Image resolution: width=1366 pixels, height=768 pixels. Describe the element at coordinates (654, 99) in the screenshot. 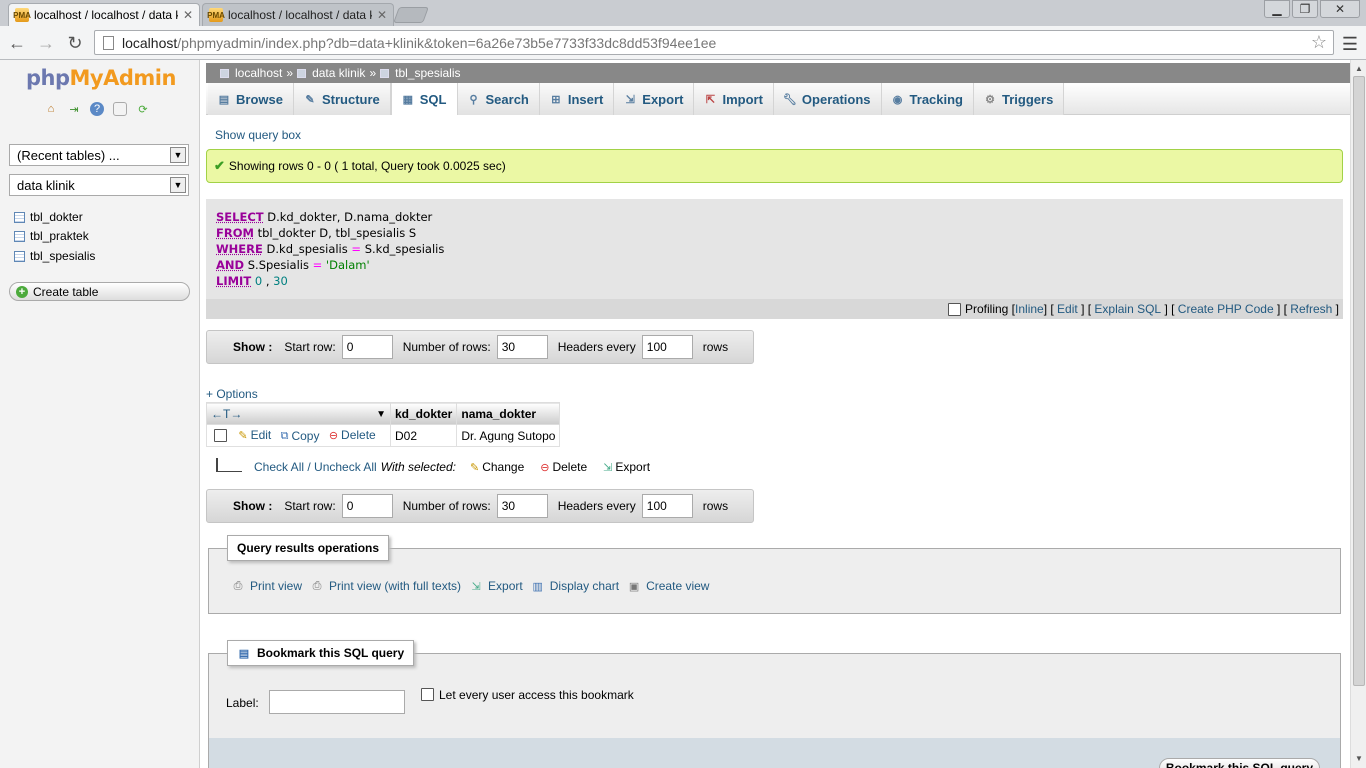

I see `tab-export: ⇲ Export` at that location.